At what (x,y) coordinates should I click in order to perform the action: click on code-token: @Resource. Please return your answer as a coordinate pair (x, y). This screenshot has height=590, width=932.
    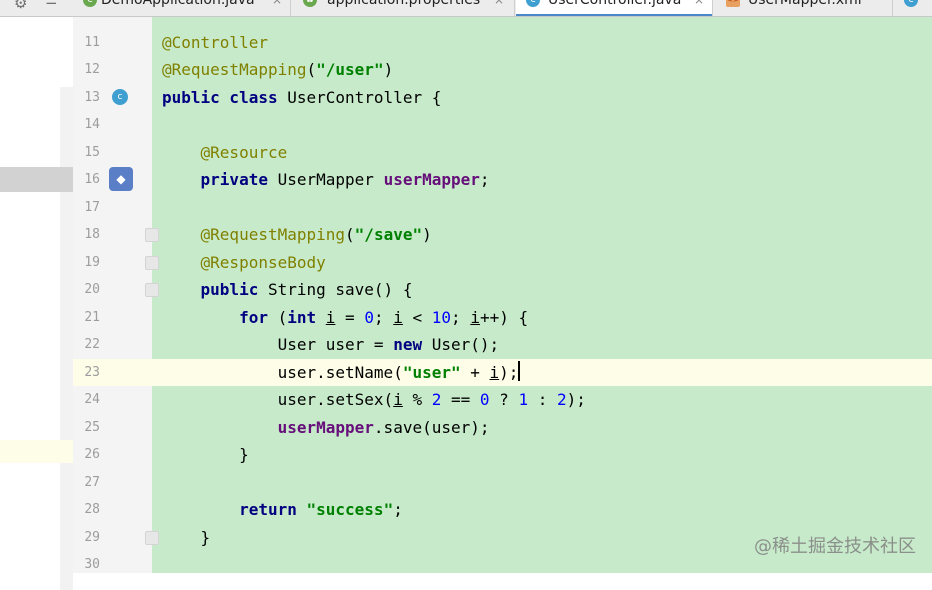
    Looking at the image, I should click on (244, 152).